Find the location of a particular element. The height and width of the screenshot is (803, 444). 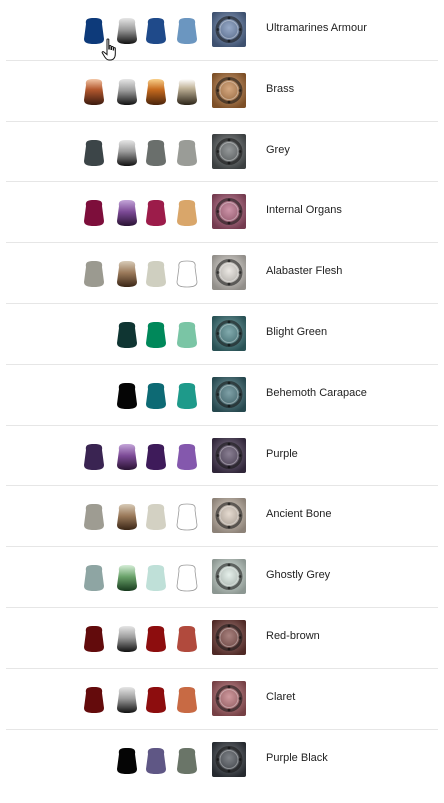

recipe-row: Purple is located at coordinates (222, 456).